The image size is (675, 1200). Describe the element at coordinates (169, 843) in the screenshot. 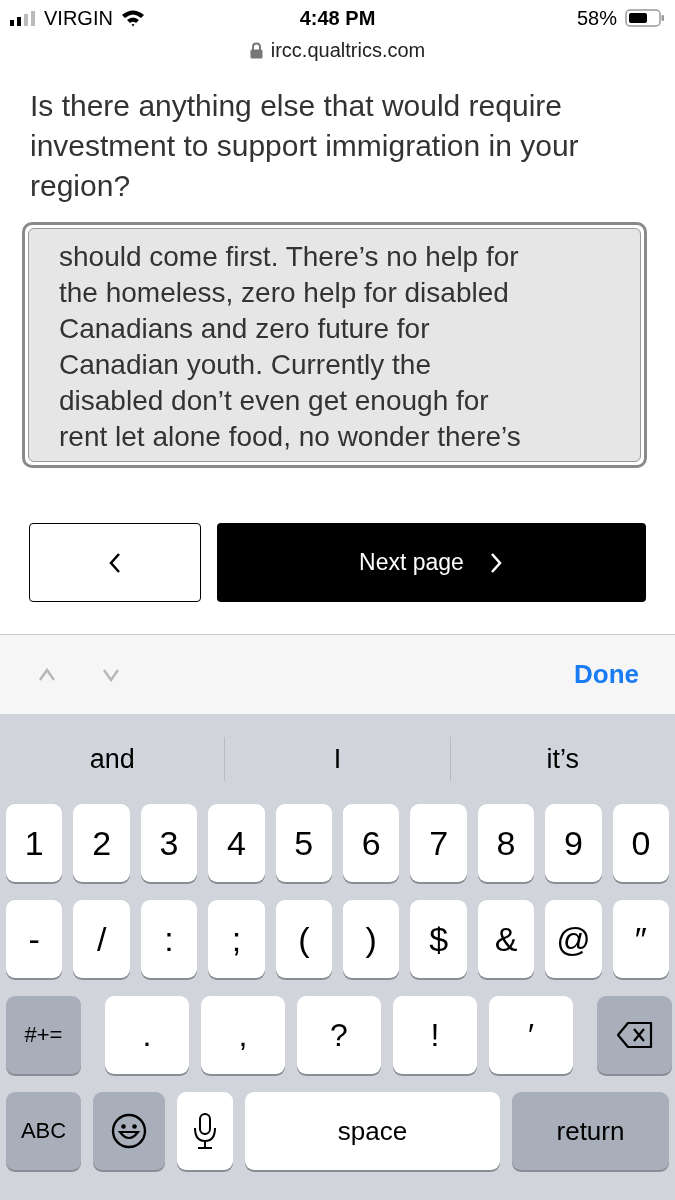

I see `keyboard-key: 3` at that location.